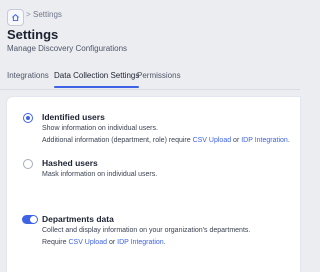 The height and width of the screenshot is (272, 320). I want to click on tab-label: Data Collection Settings, so click(97, 75).